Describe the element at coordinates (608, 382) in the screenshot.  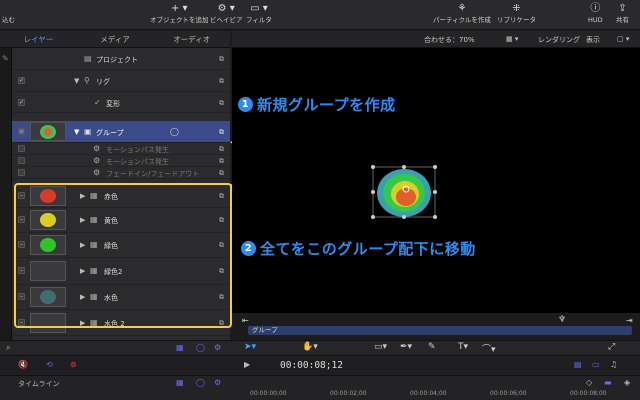
I see `zoom-slider: ▬` at that location.